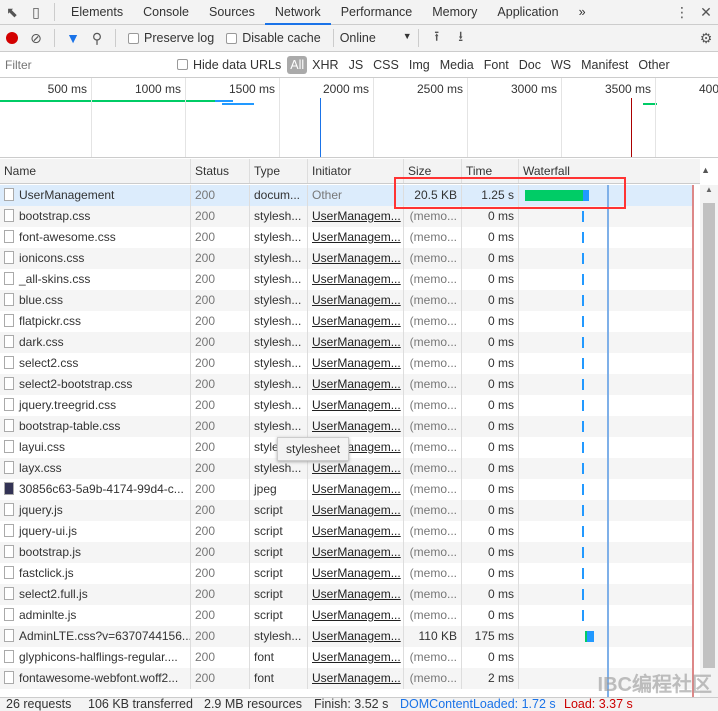 The height and width of the screenshot is (711, 718). I want to click on throttle-select: Online ▼, so click(376, 38).